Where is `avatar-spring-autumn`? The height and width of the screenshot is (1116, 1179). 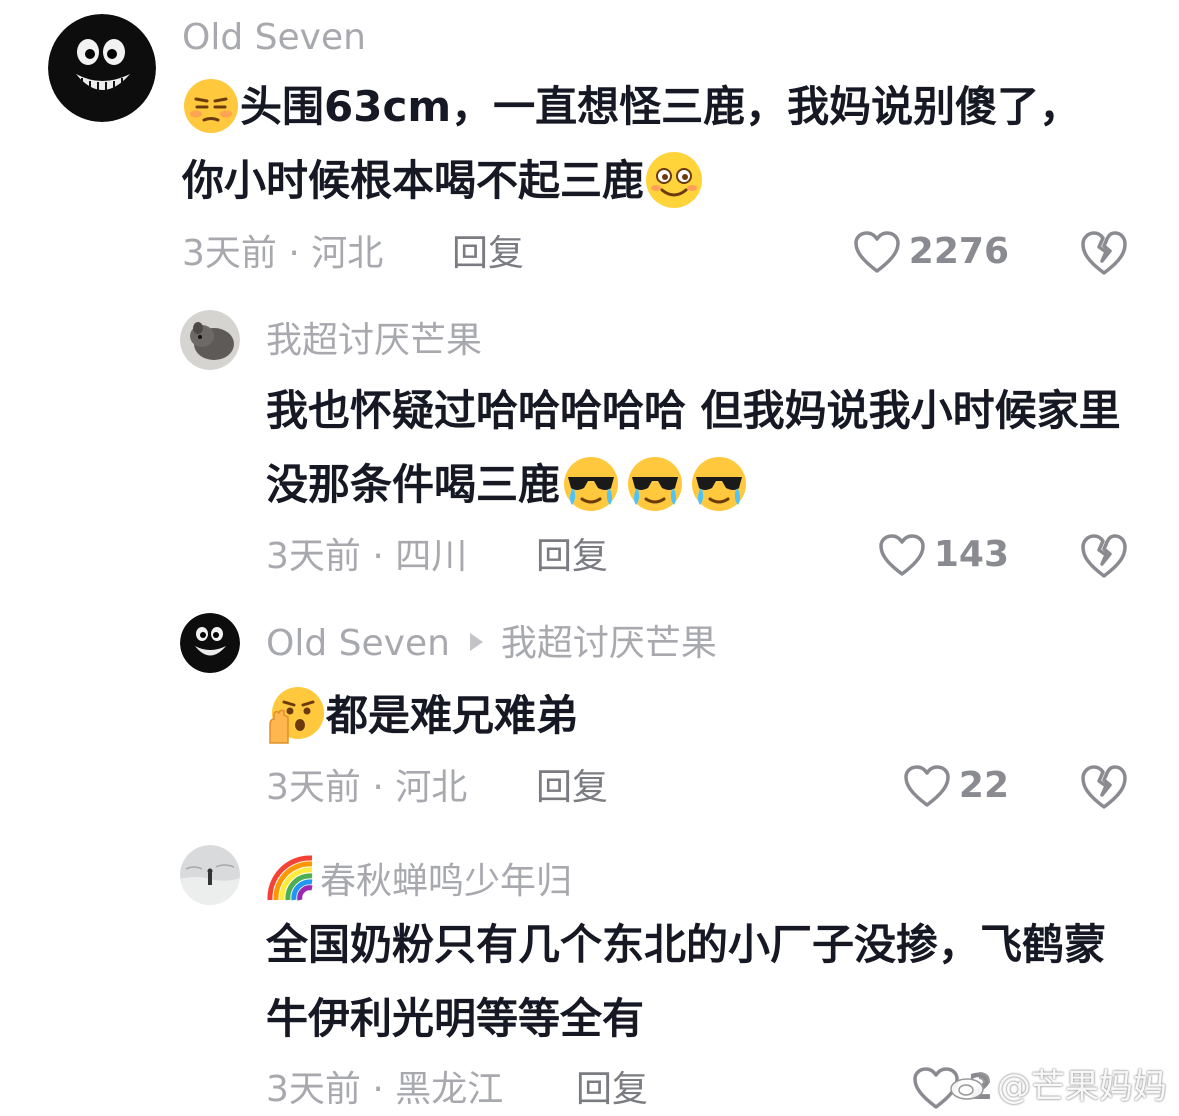 avatar-spring-autumn is located at coordinates (210, 875).